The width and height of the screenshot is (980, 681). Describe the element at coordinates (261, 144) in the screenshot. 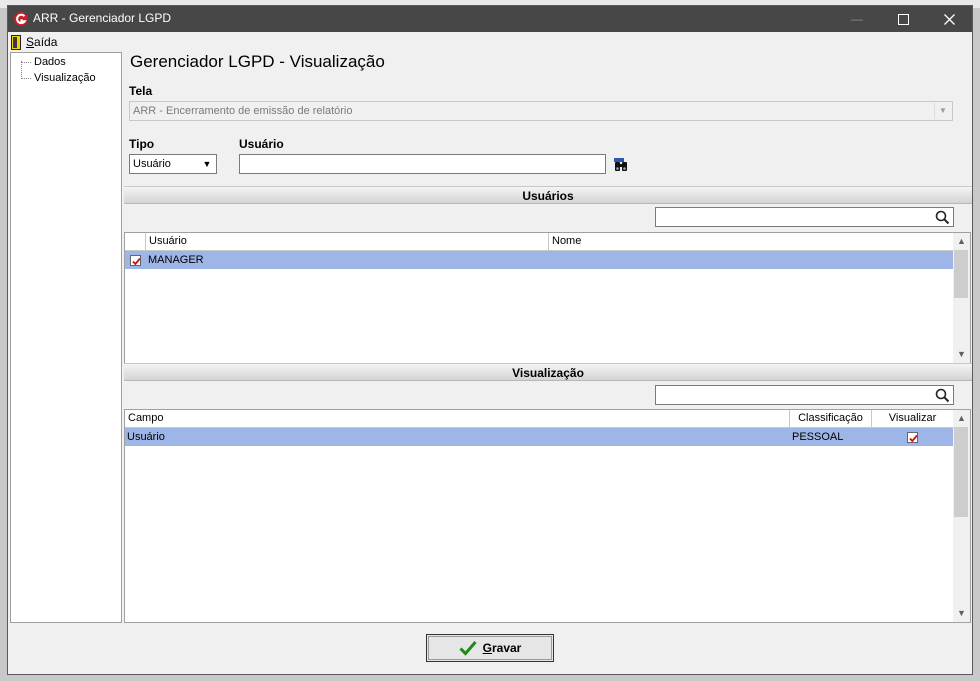

I see `usuario-label: Usuário` at that location.